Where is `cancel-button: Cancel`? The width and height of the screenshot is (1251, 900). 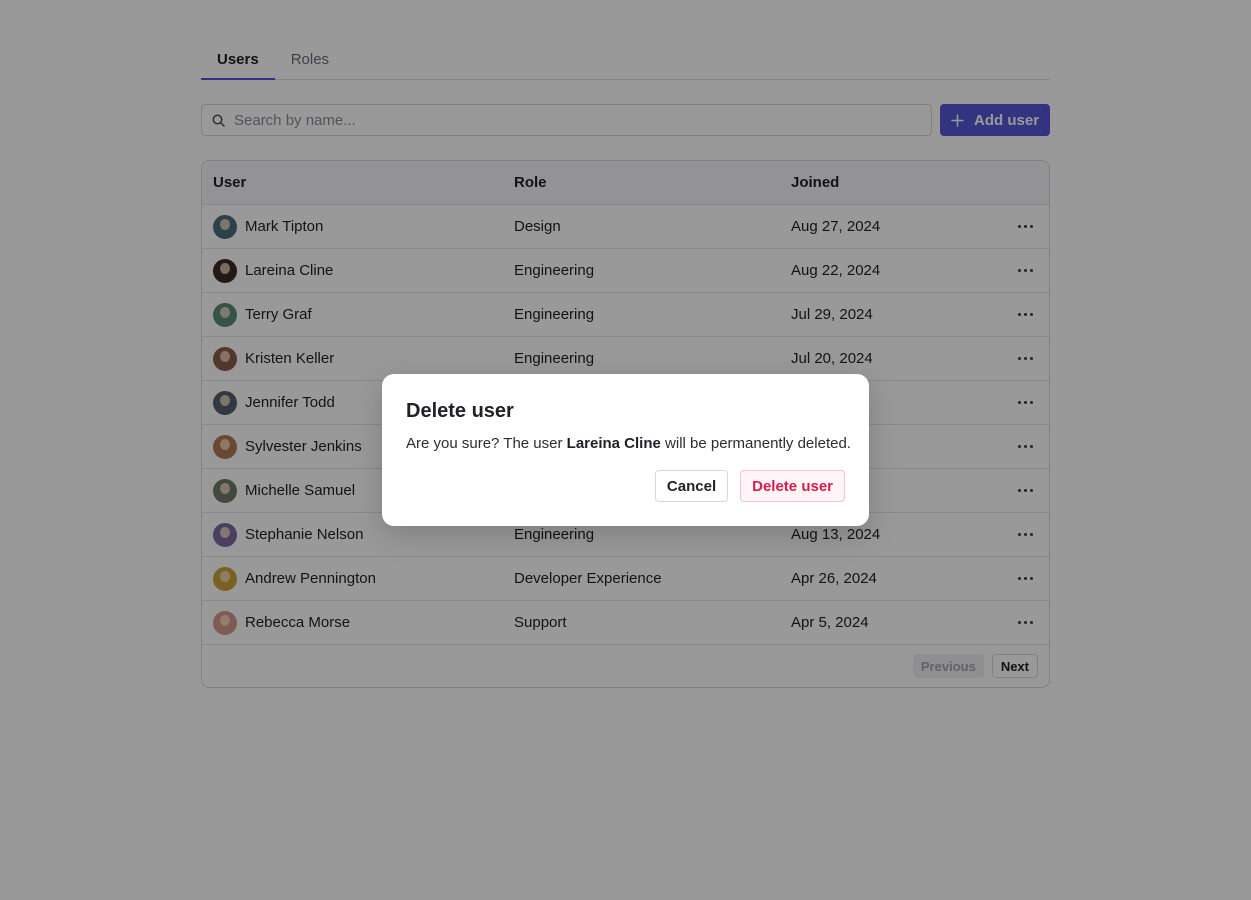
cancel-button: Cancel is located at coordinates (691, 486).